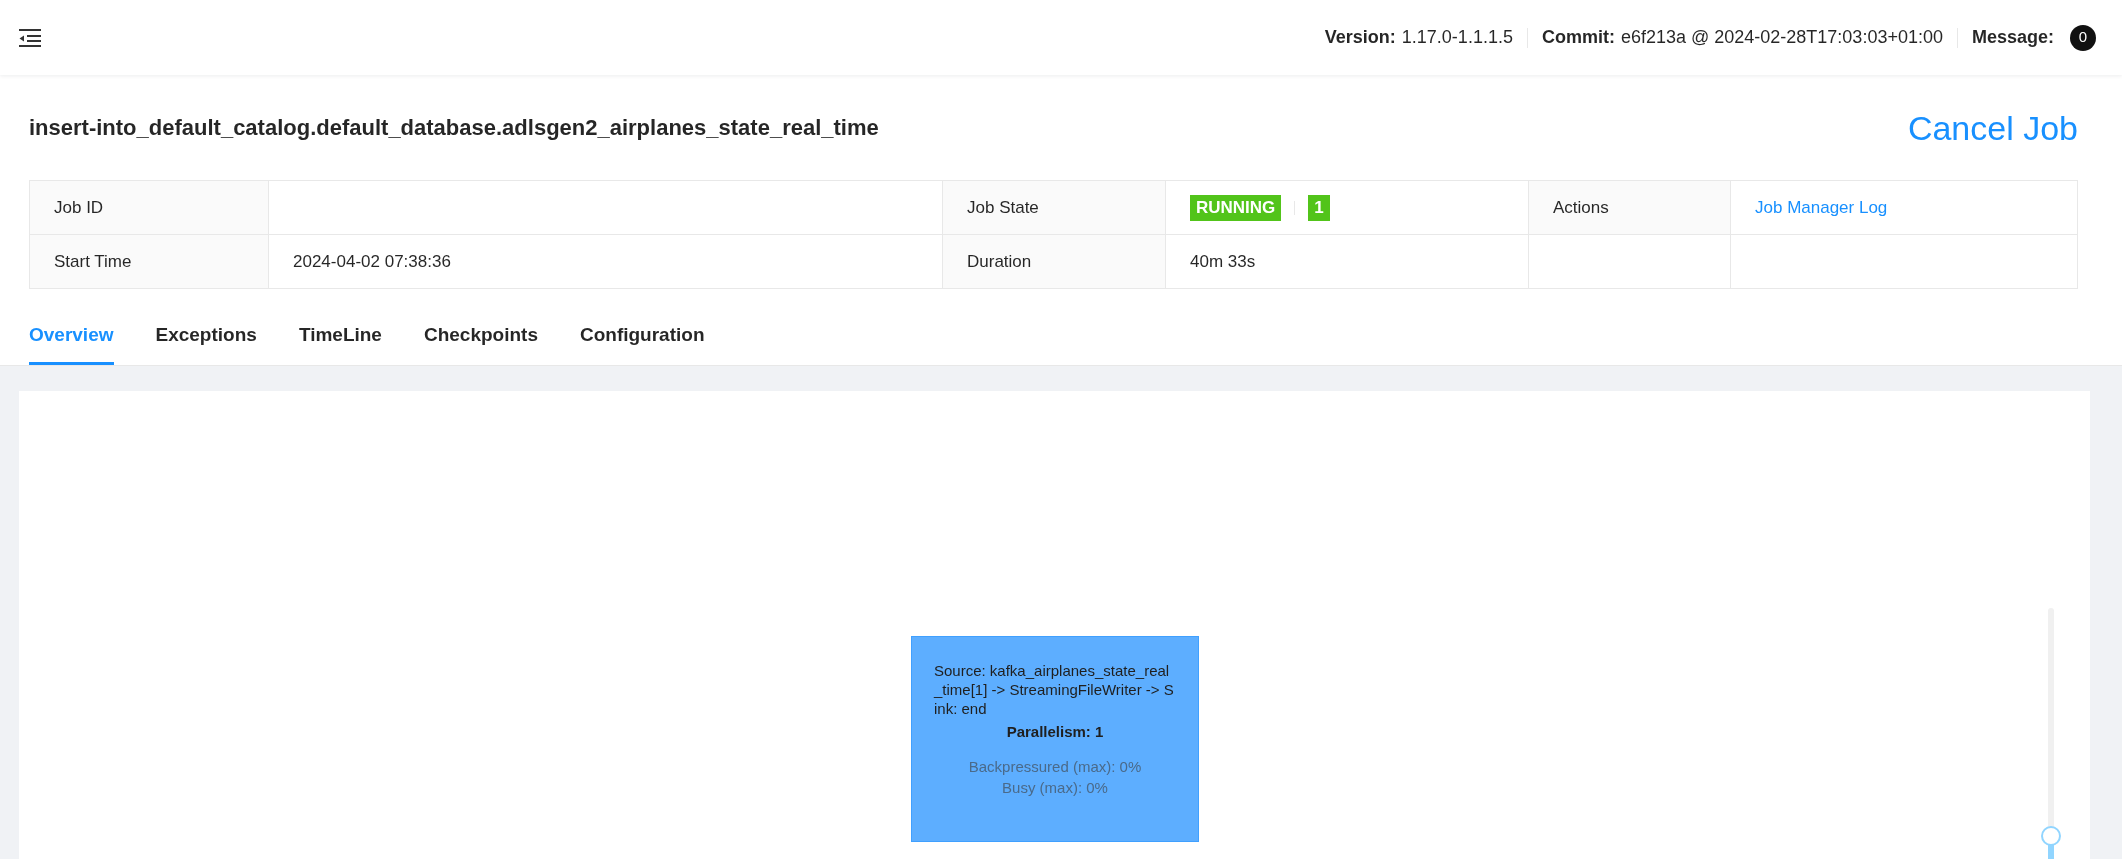 This screenshot has width=2122, height=859. I want to click on field-label: Actions, so click(1629, 207).